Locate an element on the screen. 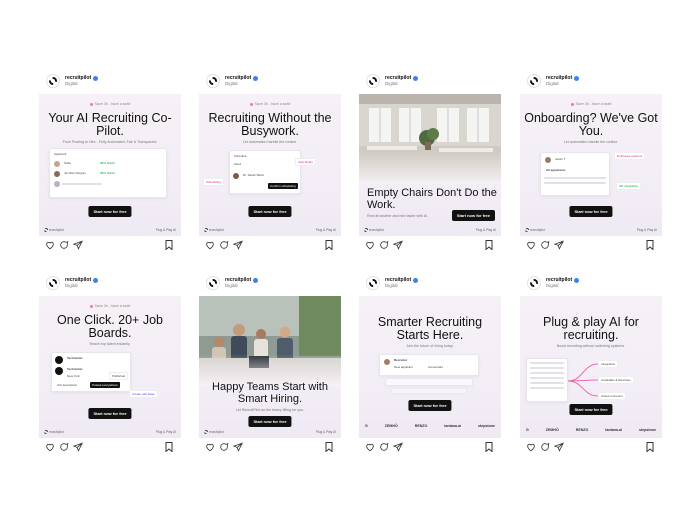 The image size is (700, 525). notification-mock: Recruiter New applicant Accountant is located at coordinates (429, 365).